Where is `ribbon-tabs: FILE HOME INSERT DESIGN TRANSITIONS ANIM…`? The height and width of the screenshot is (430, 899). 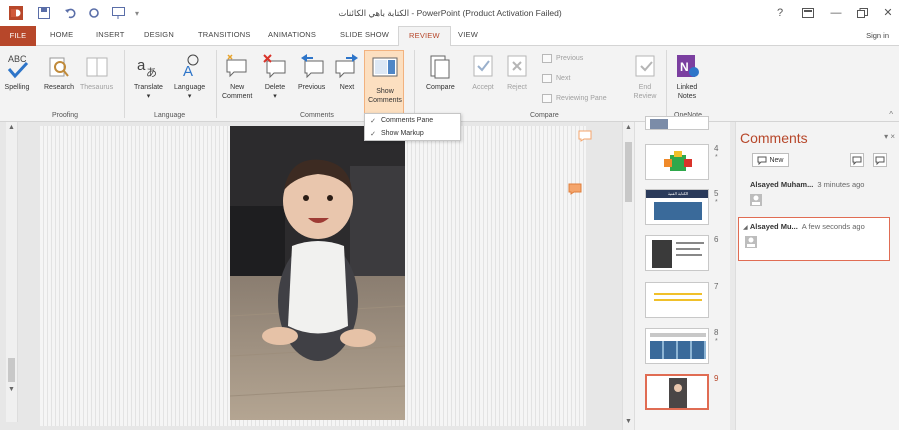
ribbon-tabs: FILE HOME INSERT DESIGN TRANSITIONS ANIM… is located at coordinates (449, 36).